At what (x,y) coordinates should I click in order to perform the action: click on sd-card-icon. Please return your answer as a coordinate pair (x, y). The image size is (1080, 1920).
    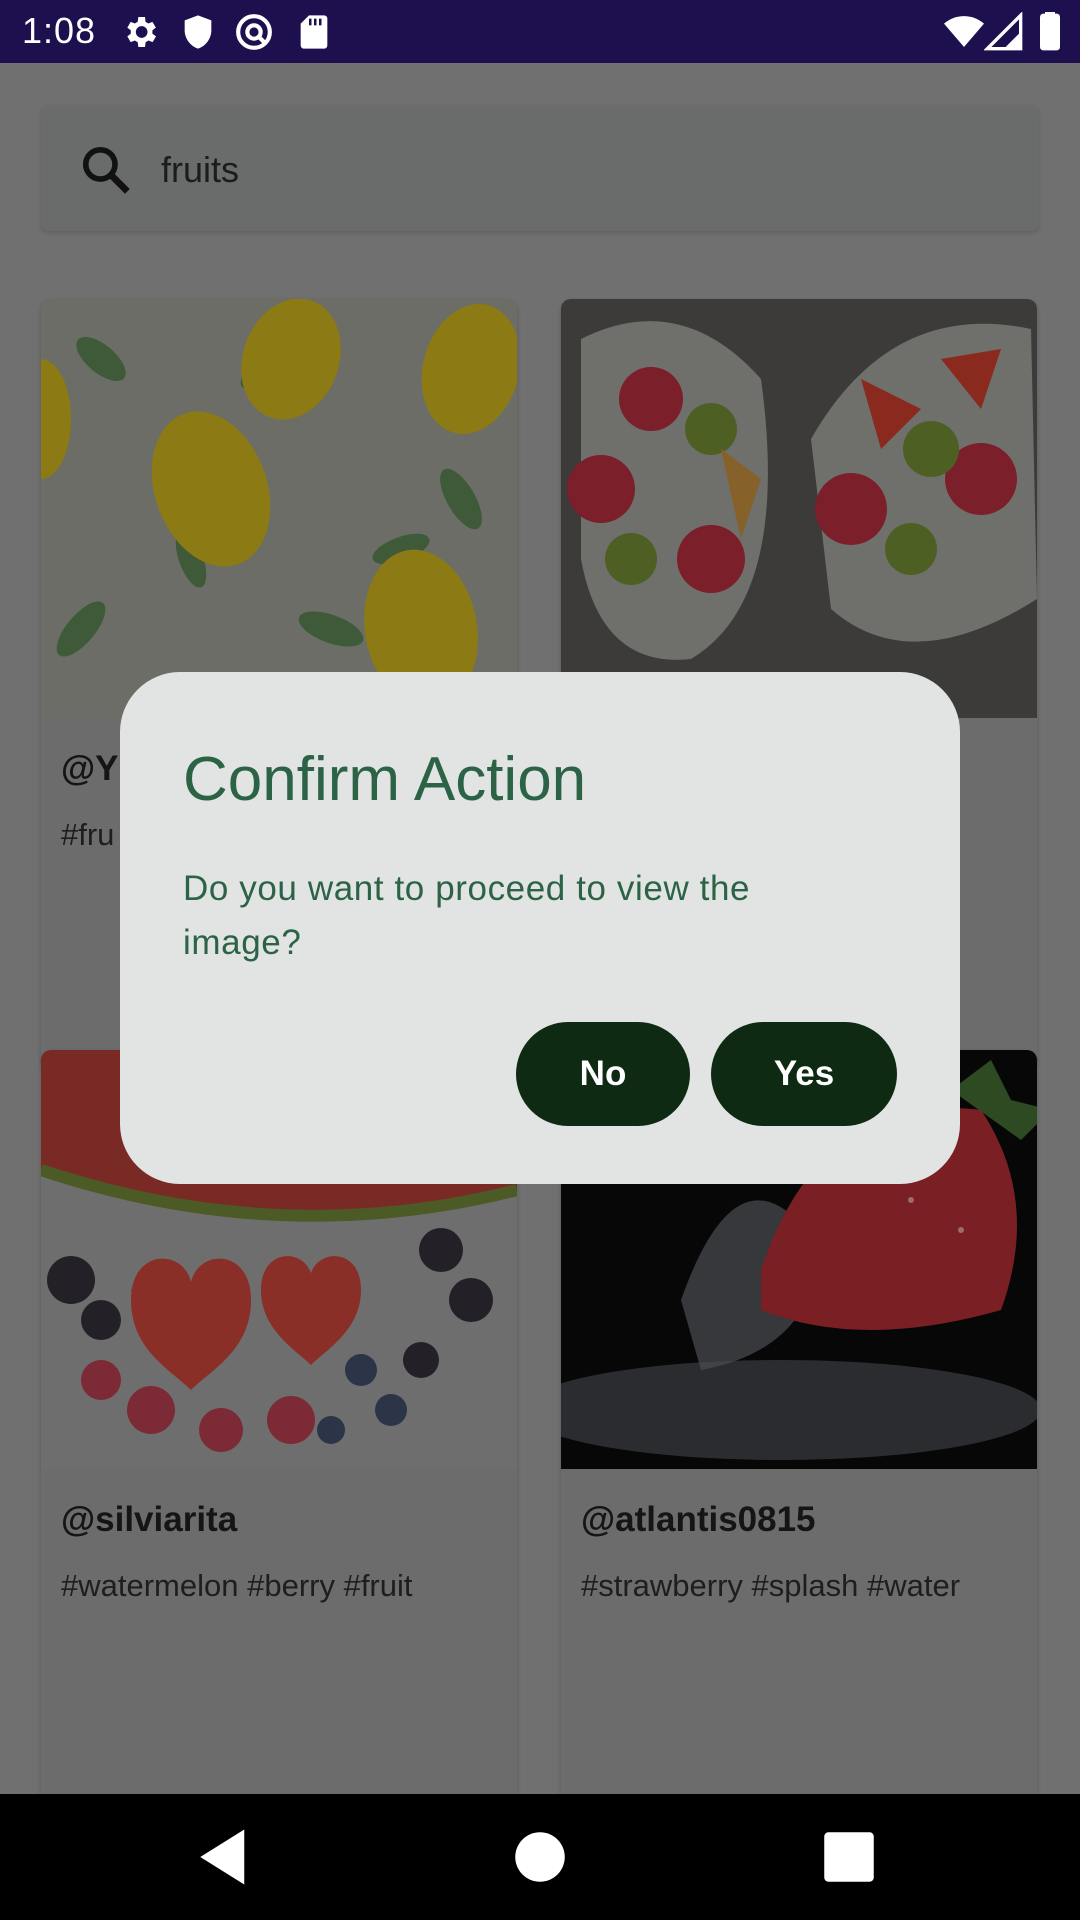
    Looking at the image, I should click on (314, 32).